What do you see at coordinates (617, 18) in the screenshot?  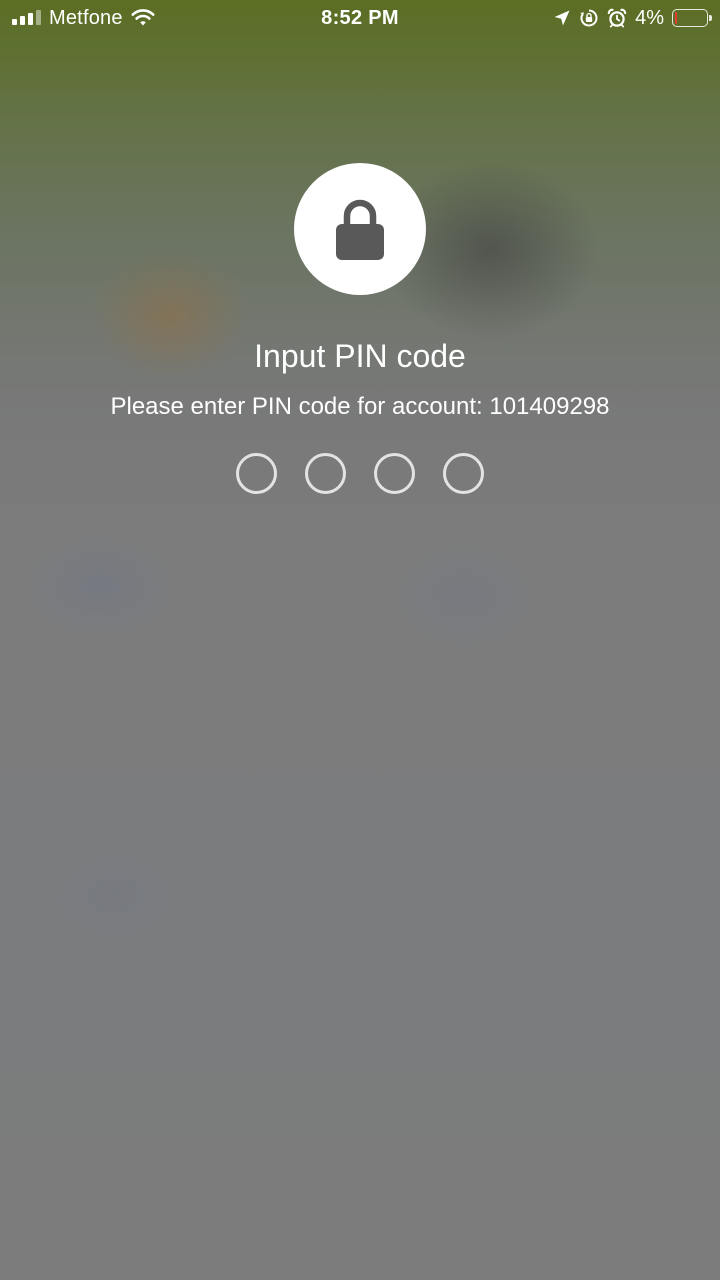 I see `alarm-clock-icon` at bounding box center [617, 18].